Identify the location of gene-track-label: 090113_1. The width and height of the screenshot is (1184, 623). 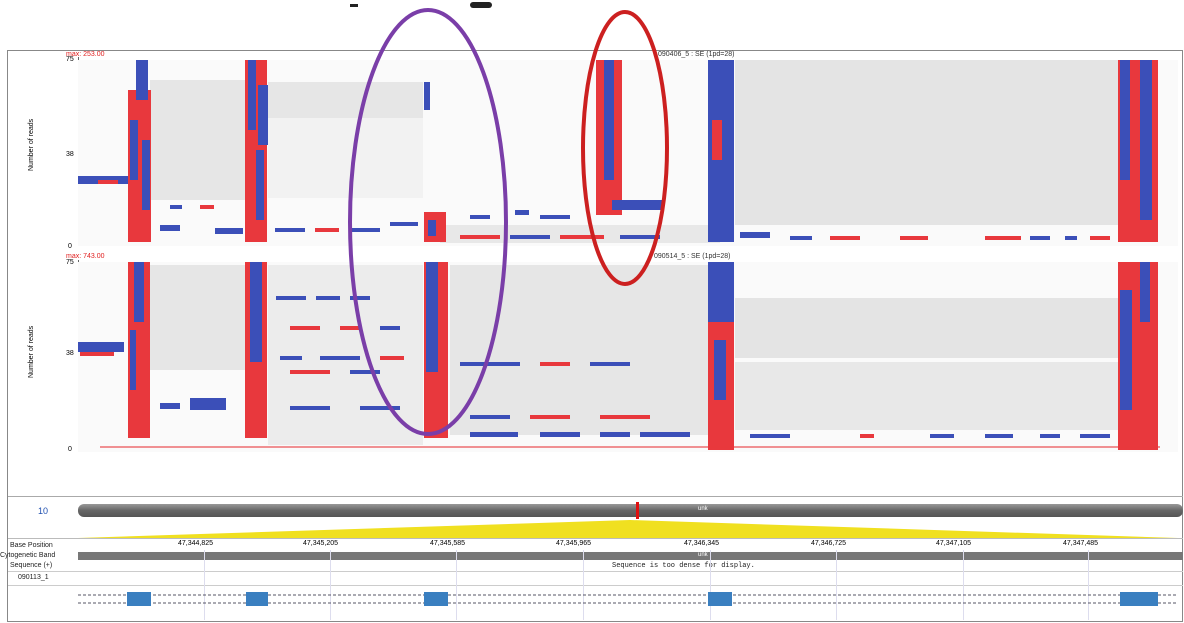
(33, 577).